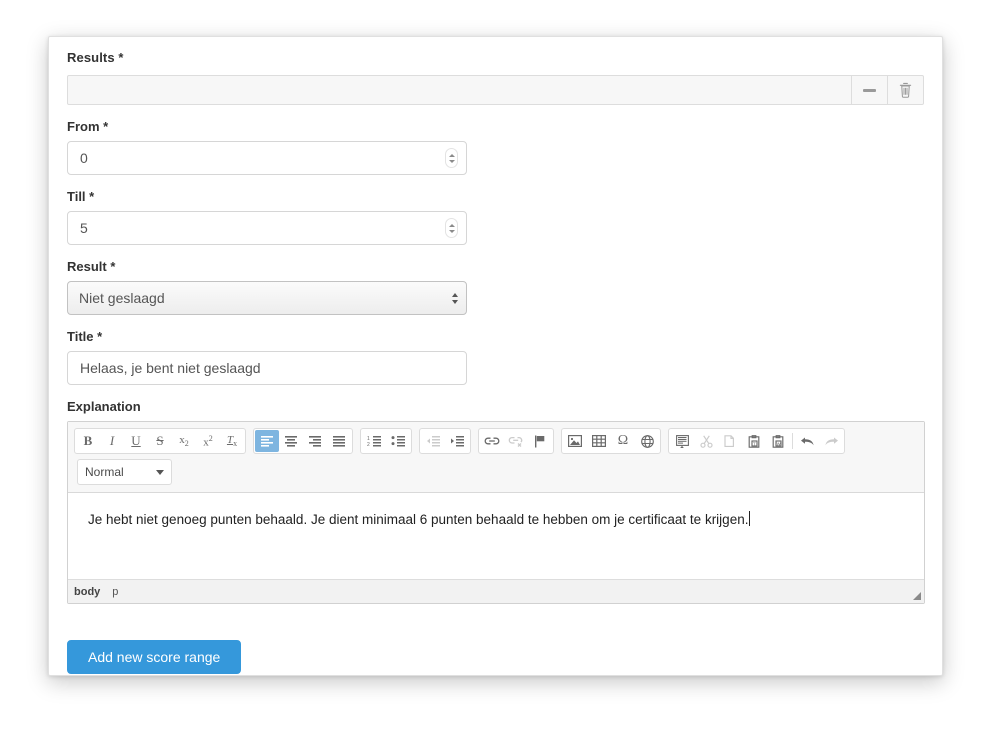 The image size is (991, 730). I want to click on scissors-icon, so click(706, 441).